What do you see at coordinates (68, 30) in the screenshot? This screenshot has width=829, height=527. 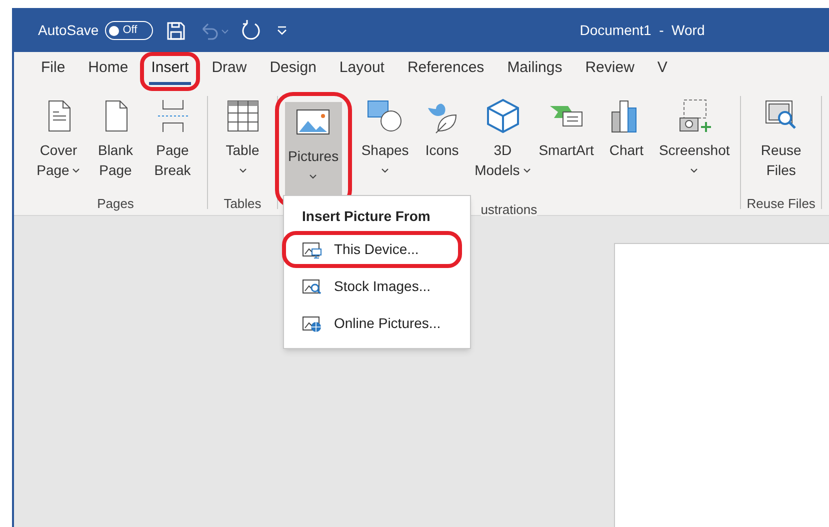 I see `autosave-label: AutoSave` at bounding box center [68, 30].